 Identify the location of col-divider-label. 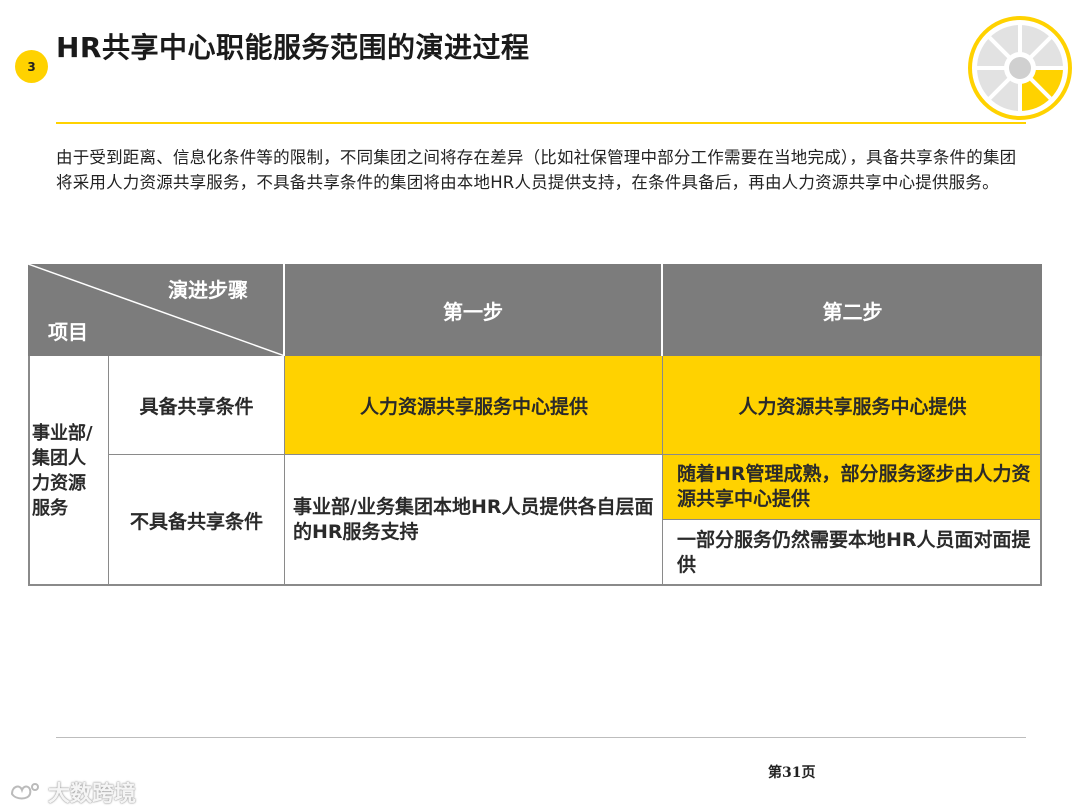
(284, 471).